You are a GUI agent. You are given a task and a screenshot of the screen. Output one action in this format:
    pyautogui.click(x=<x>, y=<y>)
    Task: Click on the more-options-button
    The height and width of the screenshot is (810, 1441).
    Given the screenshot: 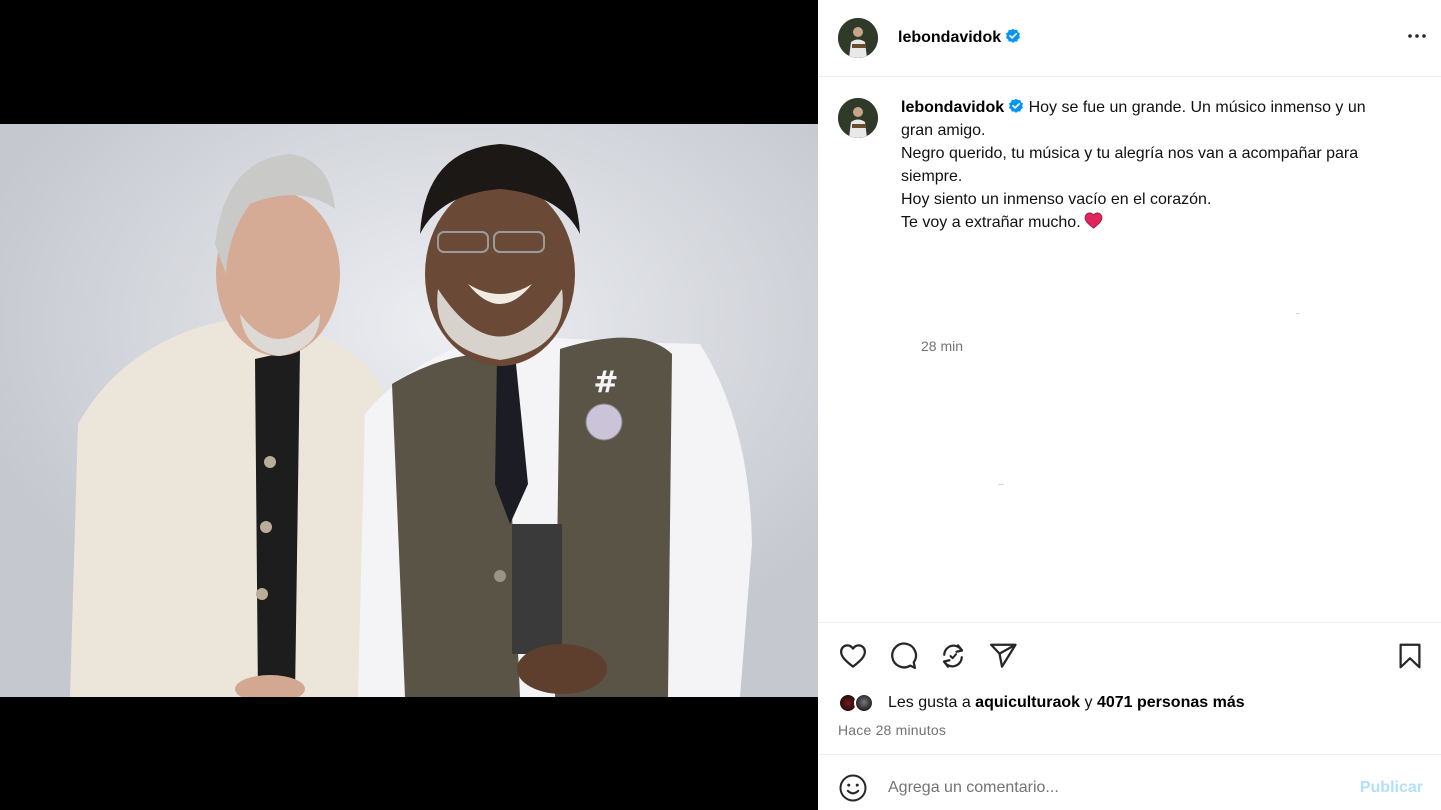 What is the action you would take?
    pyautogui.click(x=1417, y=36)
    